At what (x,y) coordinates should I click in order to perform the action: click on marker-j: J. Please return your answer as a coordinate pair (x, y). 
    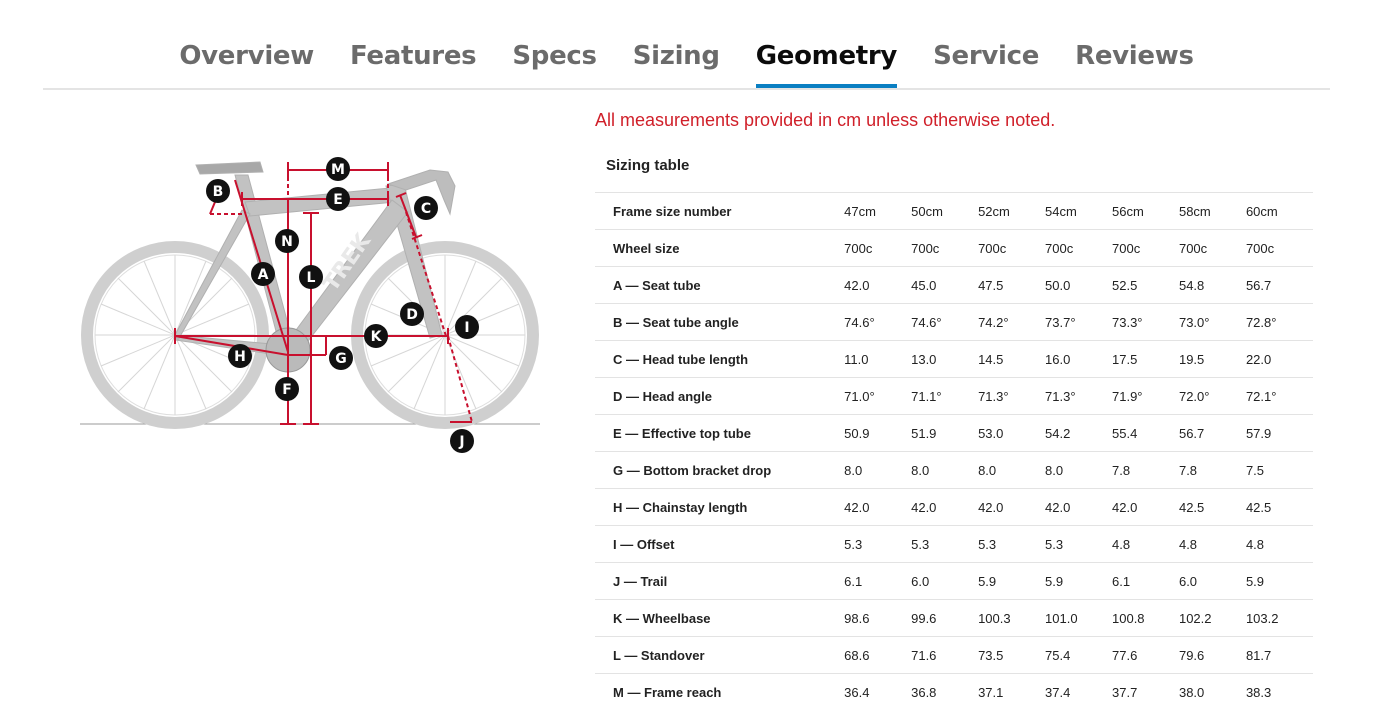
    Looking at the image, I should click on (462, 441).